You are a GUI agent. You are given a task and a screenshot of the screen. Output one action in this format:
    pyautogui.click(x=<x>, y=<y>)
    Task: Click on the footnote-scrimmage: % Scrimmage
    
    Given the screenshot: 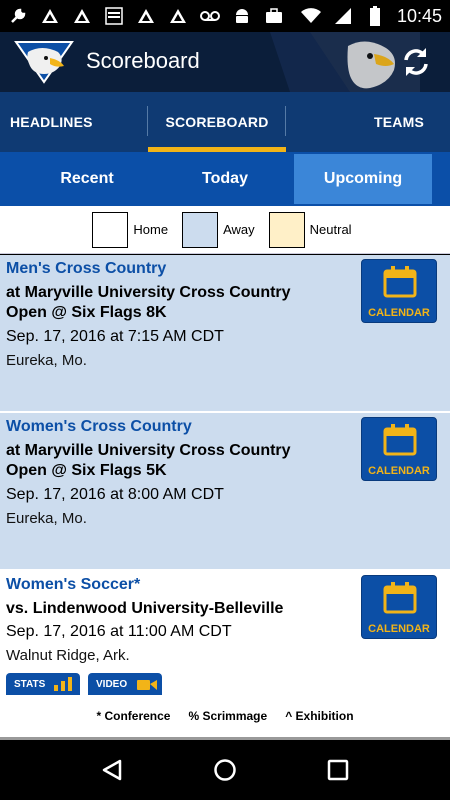 What is the action you would take?
    pyautogui.click(x=228, y=716)
    